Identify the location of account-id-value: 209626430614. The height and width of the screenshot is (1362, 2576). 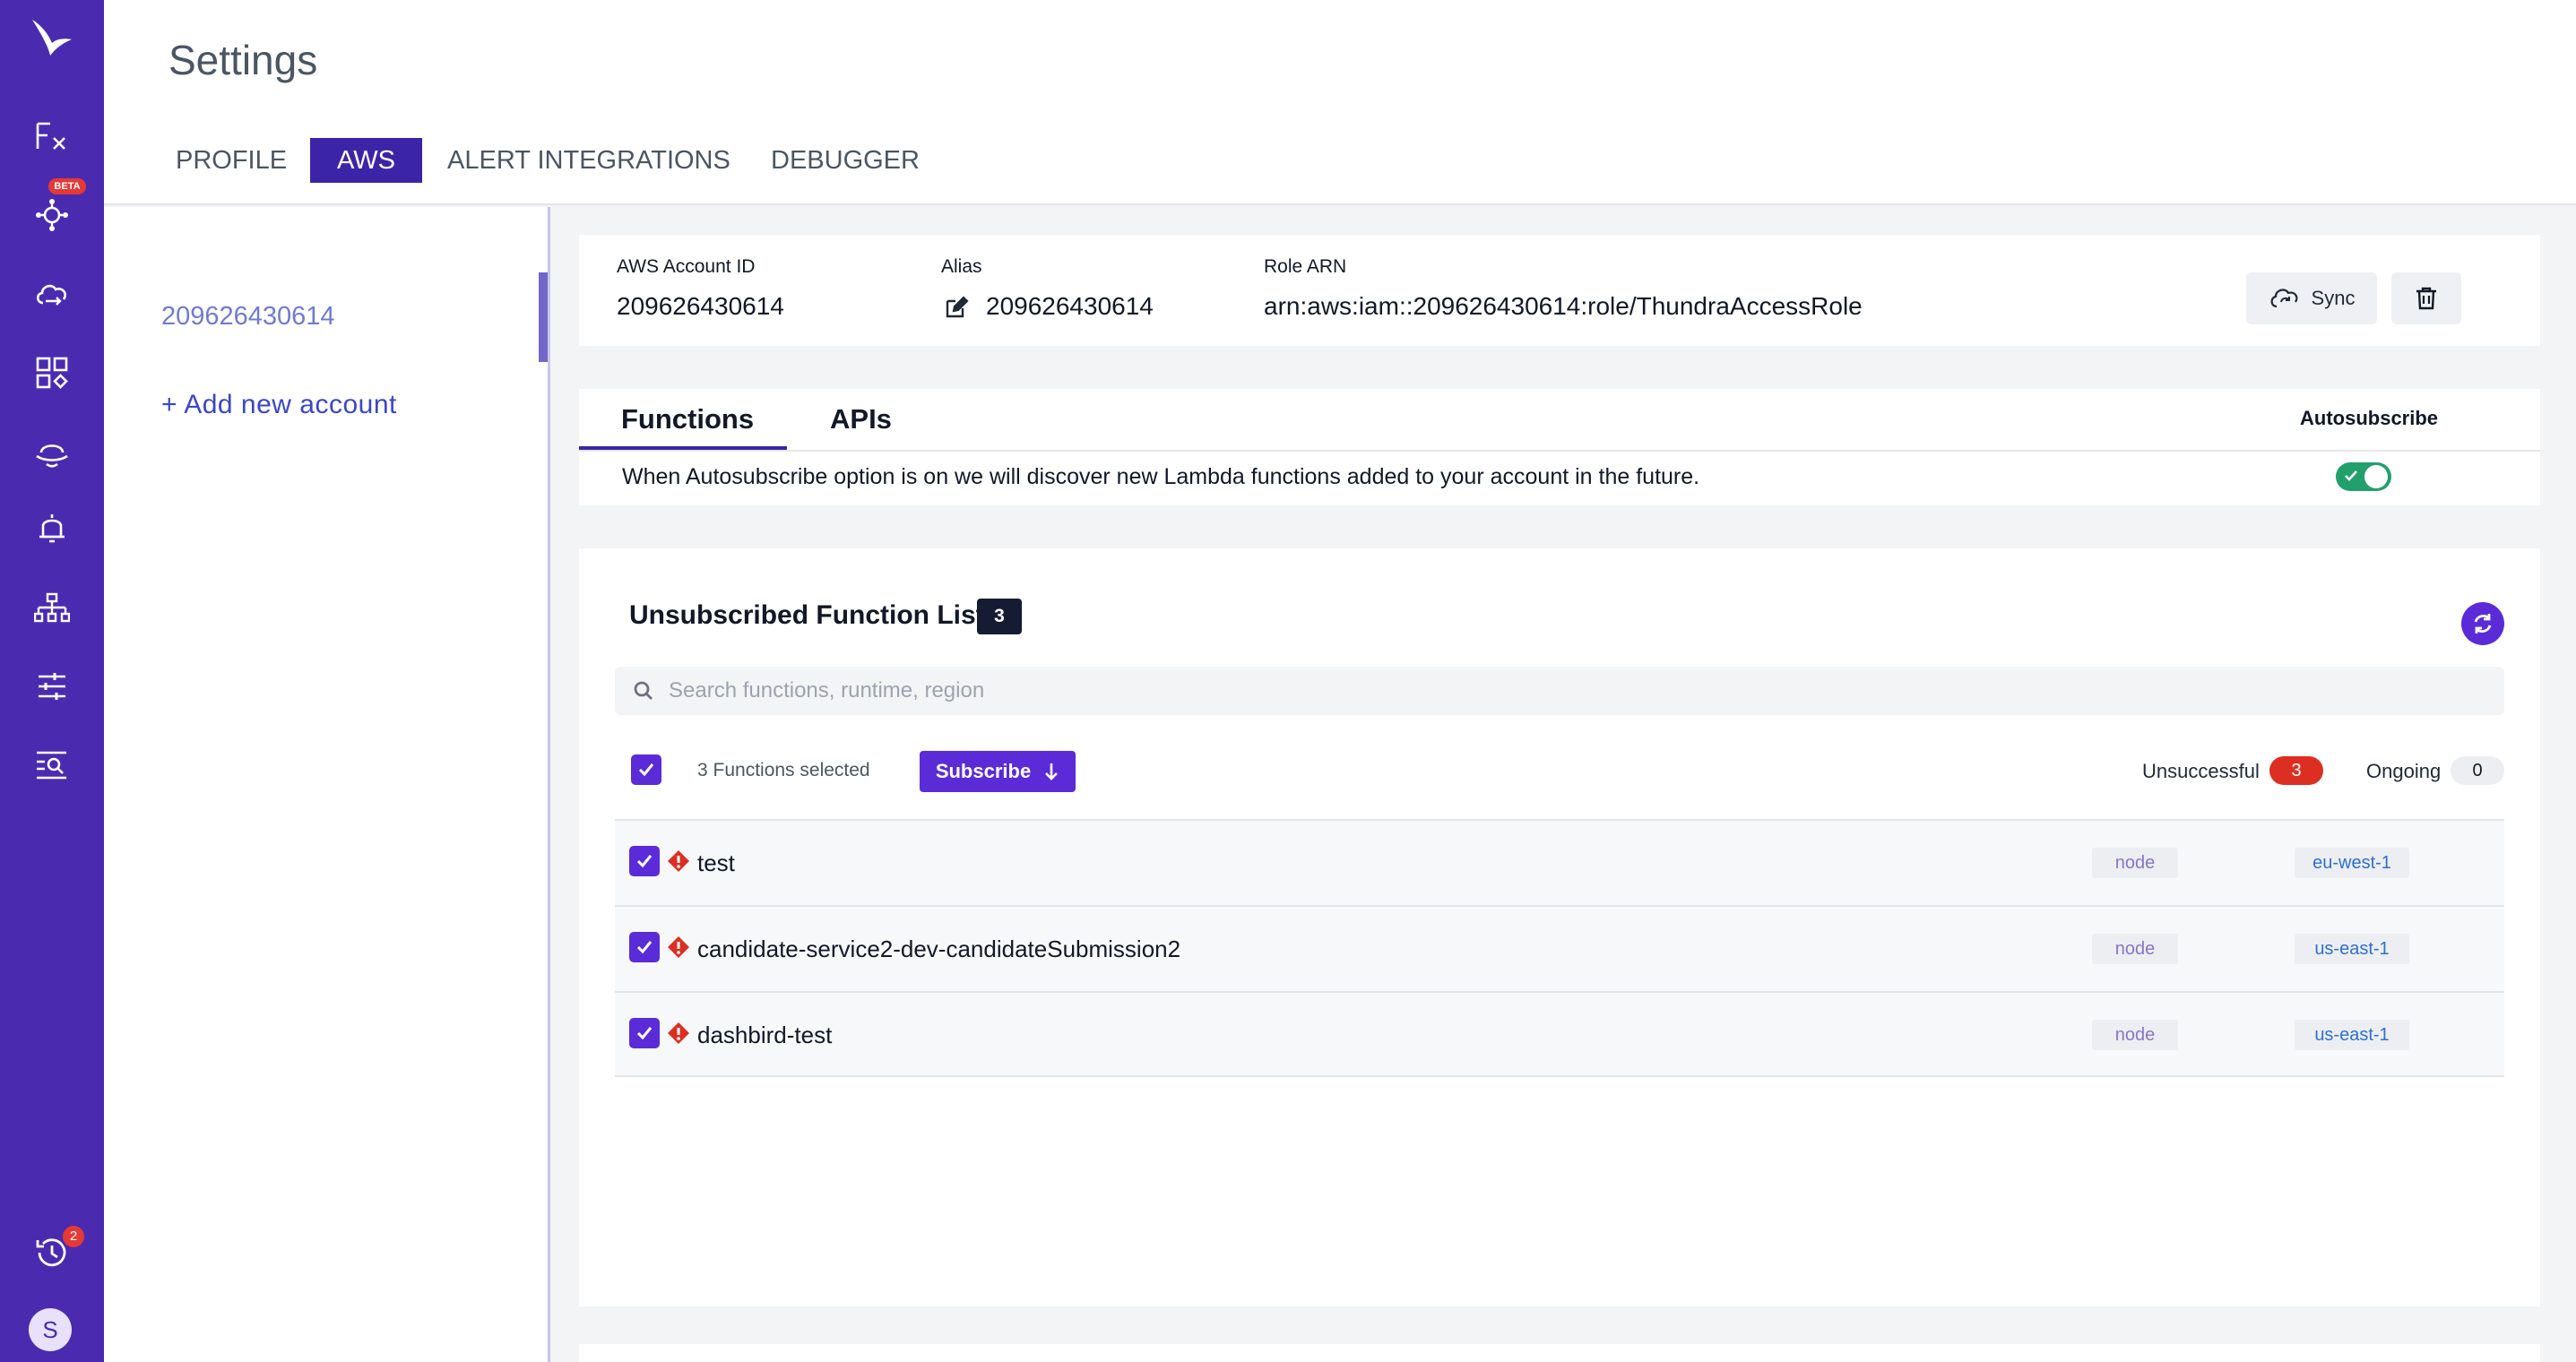
(700, 306).